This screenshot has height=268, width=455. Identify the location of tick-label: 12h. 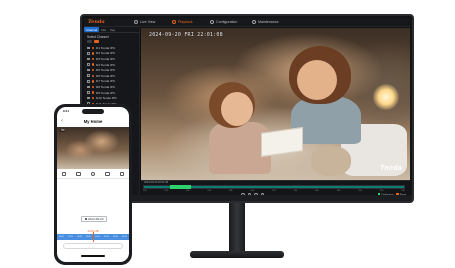
(274, 190).